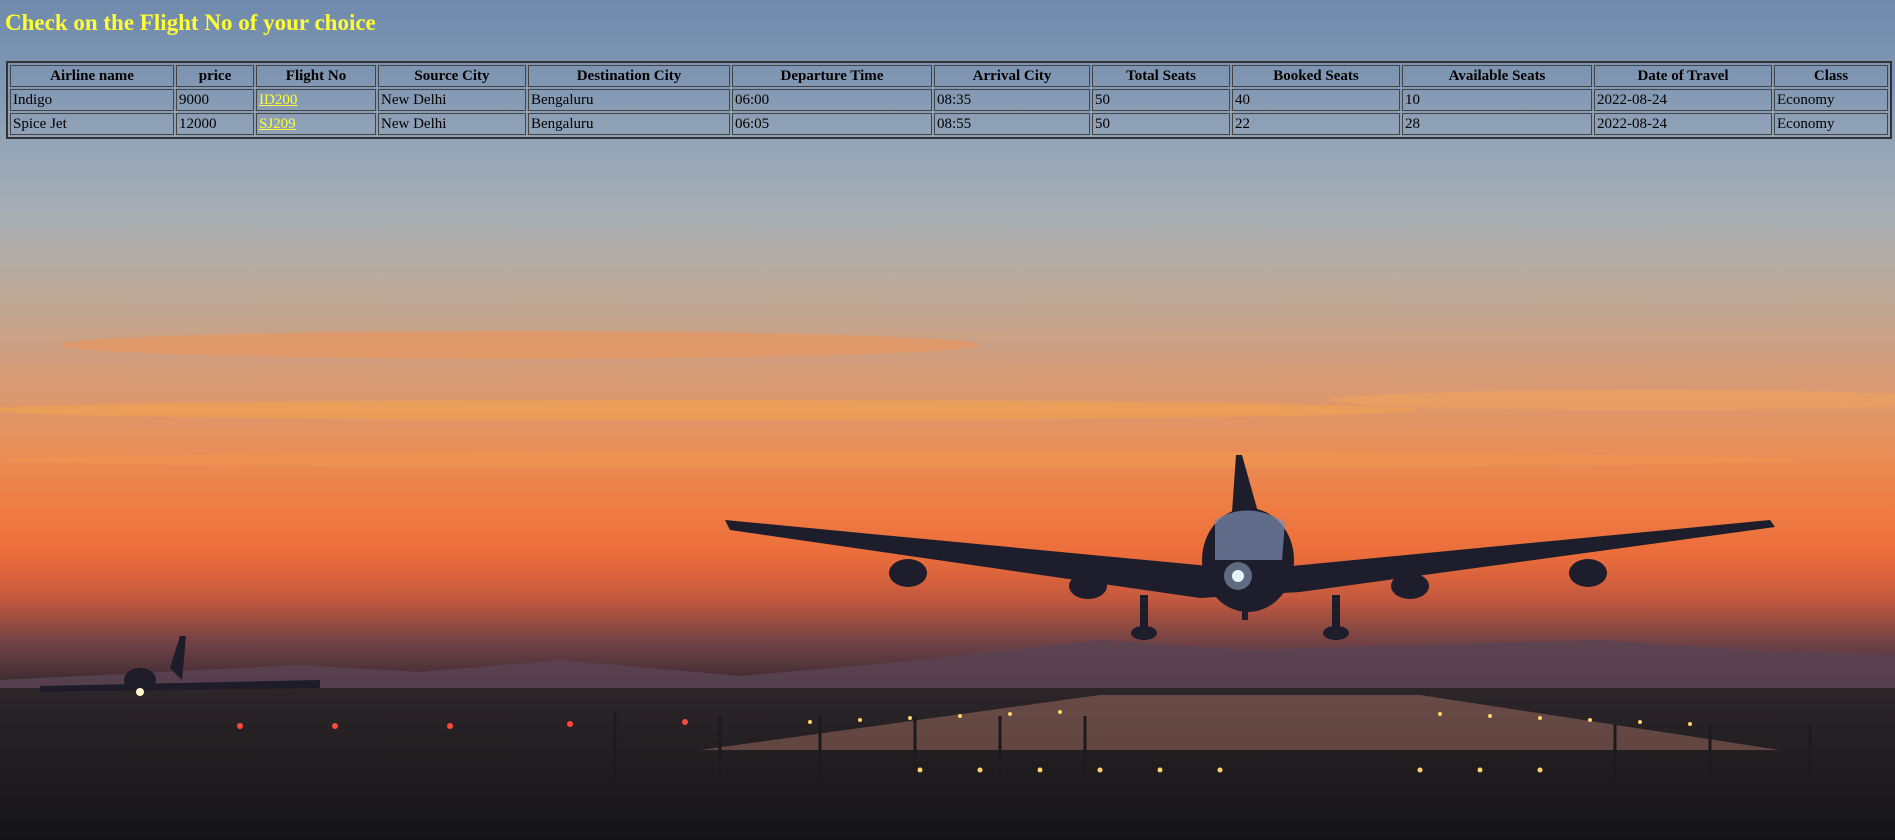 This screenshot has height=840, width=1895. Describe the element at coordinates (1316, 124) in the screenshot. I see `cell-booked-seats: 22` at that location.